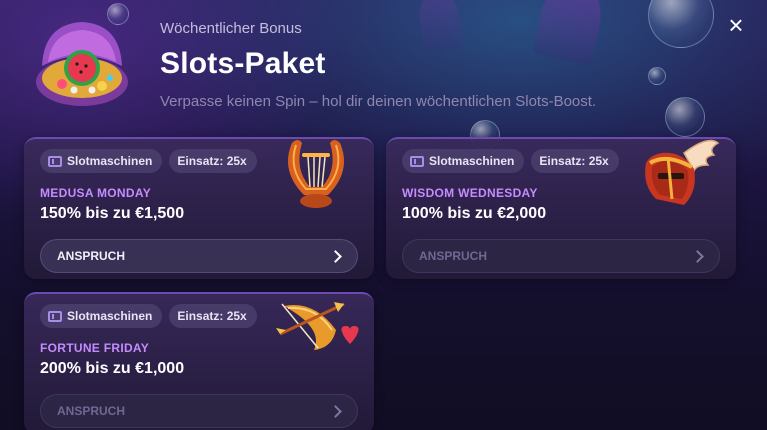 This screenshot has height=430, width=767. I want to click on bonus-day: MEDUSA MONDAY, so click(96, 193).